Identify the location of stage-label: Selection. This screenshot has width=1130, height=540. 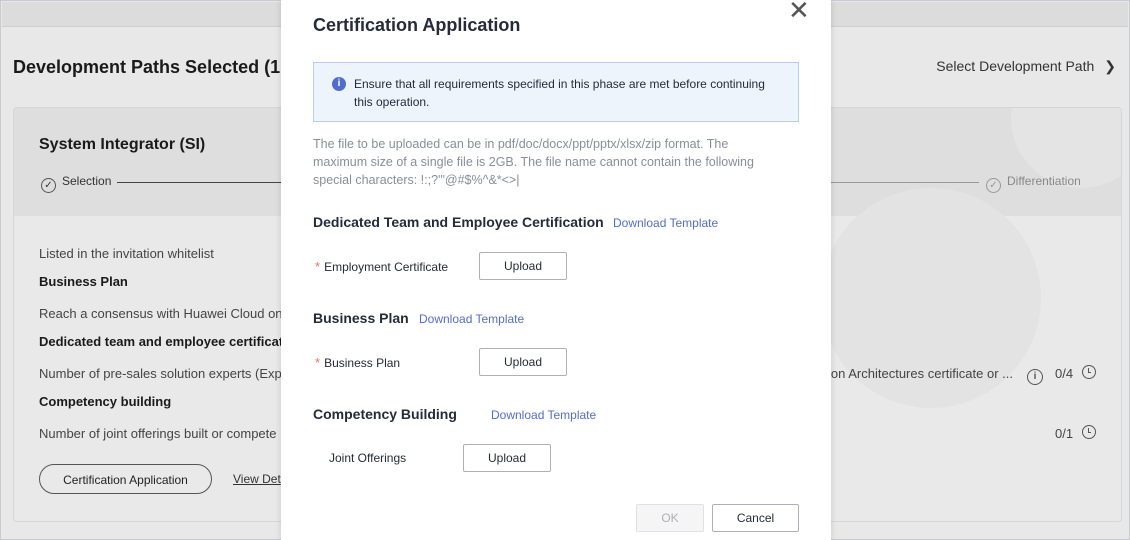
(87, 181).